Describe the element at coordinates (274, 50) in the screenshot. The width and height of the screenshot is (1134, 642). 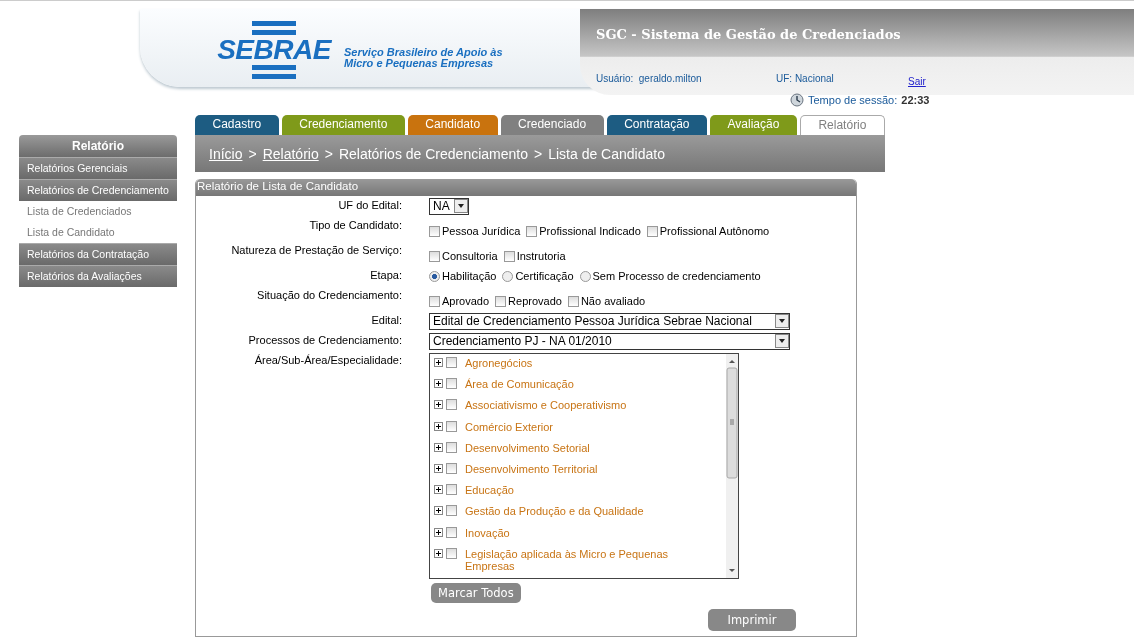
I see `logo-wordmark: SEBRAE` at that location.